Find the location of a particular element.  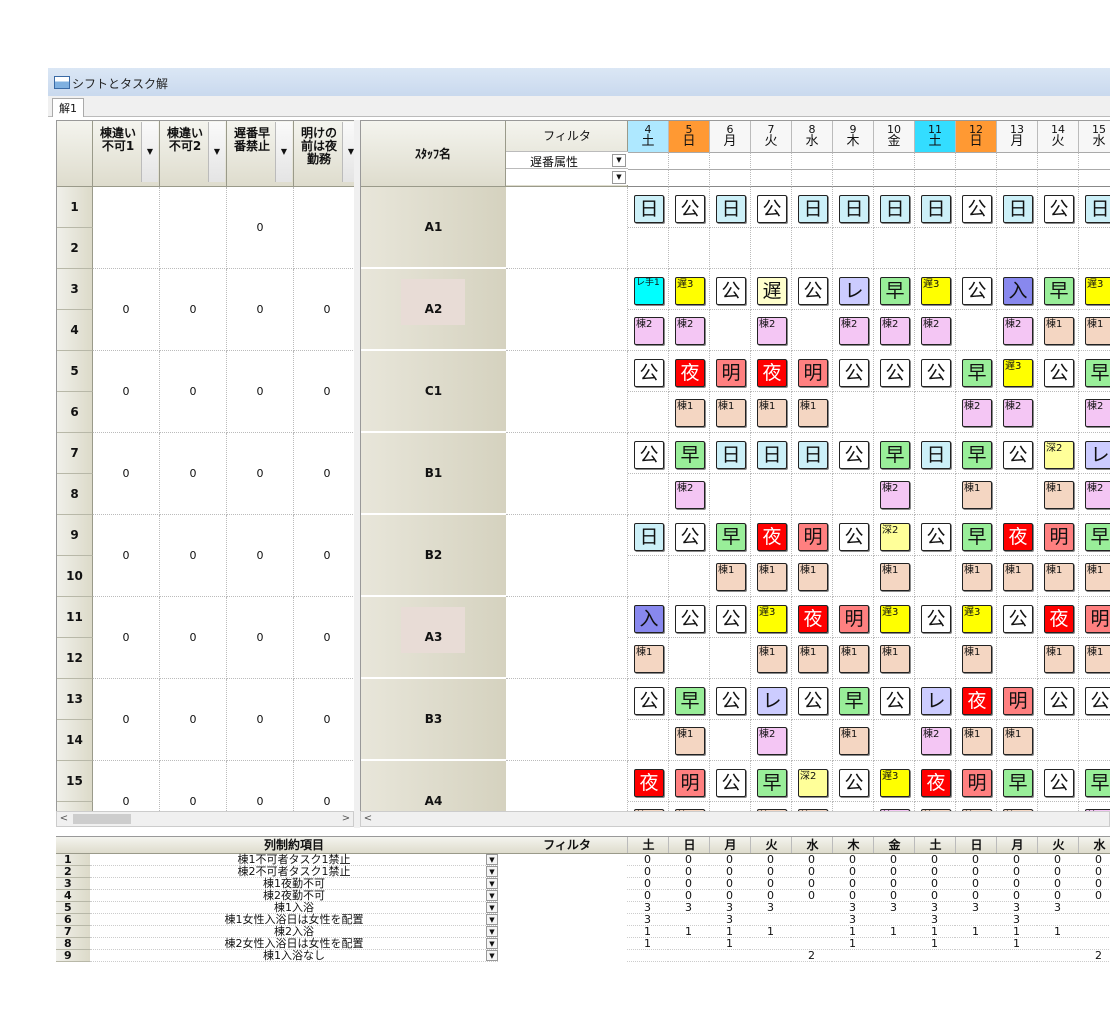

bottom-constraint-row: 9 棟1入浴なし ▼ 2 2 is located at coordinates (583, 956).